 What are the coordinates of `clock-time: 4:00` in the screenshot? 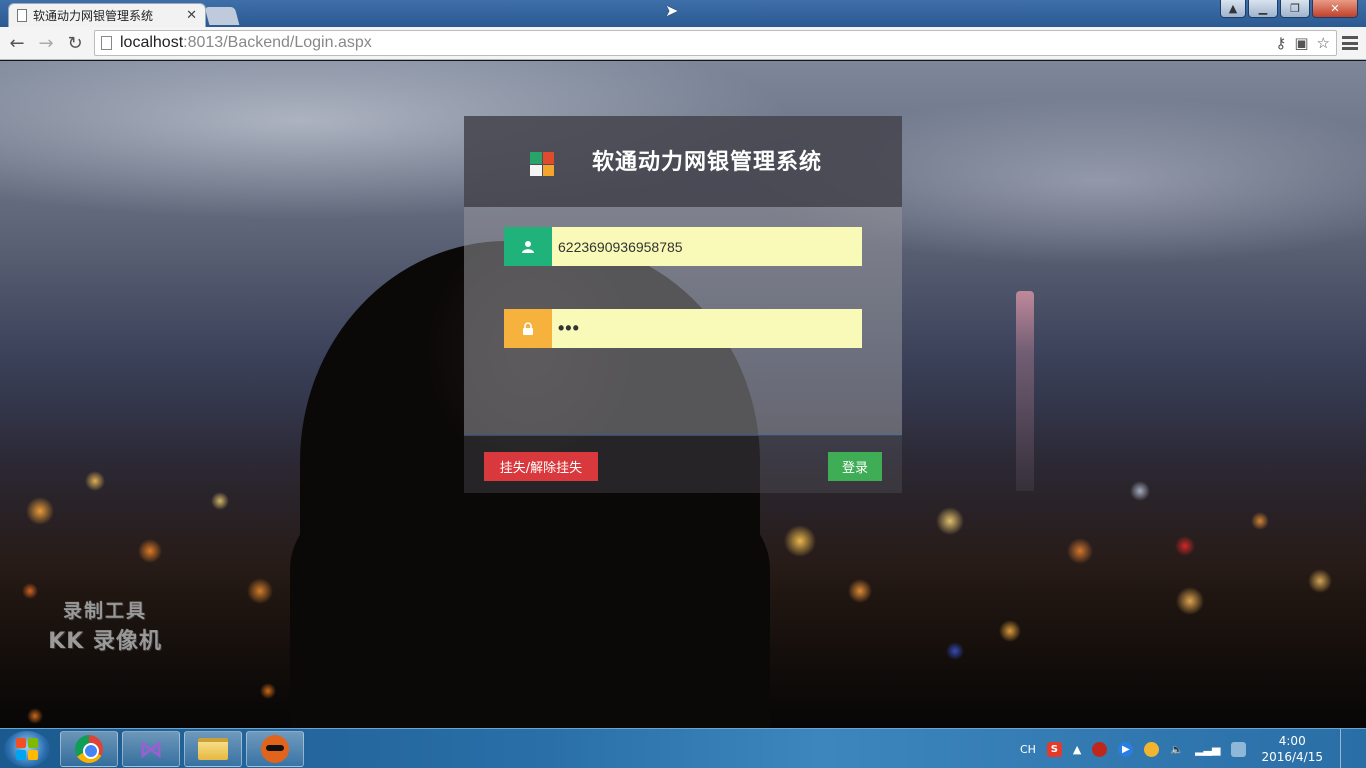 It's located at (1292, 741).